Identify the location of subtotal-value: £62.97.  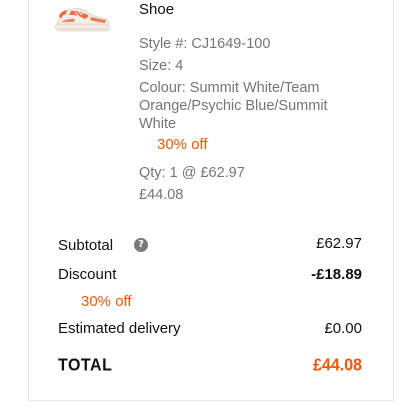
(339, 243).